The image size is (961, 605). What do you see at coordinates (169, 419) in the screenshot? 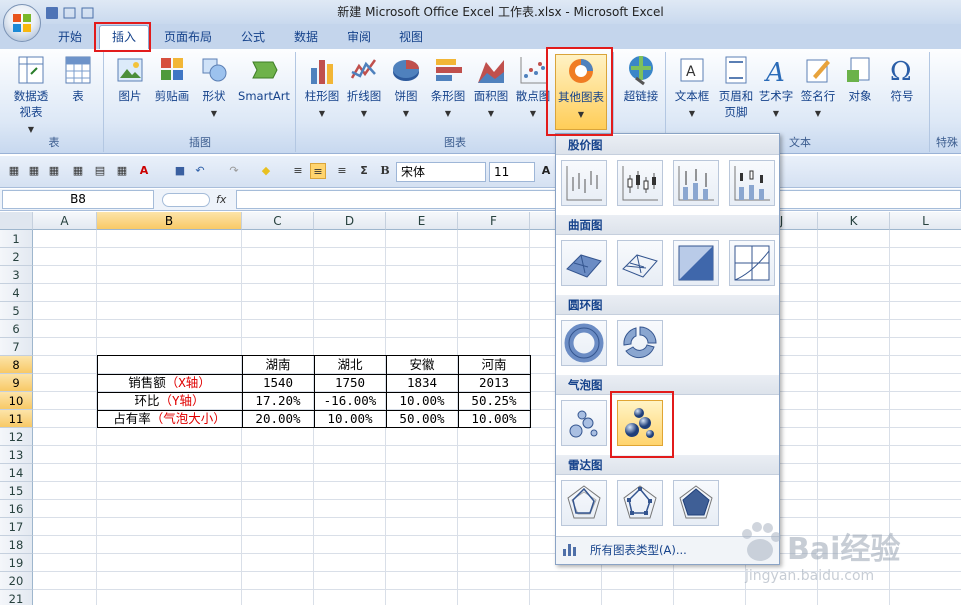
I see `row-label-share: 占有率（气泡大小）` at bounding box center [169, 419].